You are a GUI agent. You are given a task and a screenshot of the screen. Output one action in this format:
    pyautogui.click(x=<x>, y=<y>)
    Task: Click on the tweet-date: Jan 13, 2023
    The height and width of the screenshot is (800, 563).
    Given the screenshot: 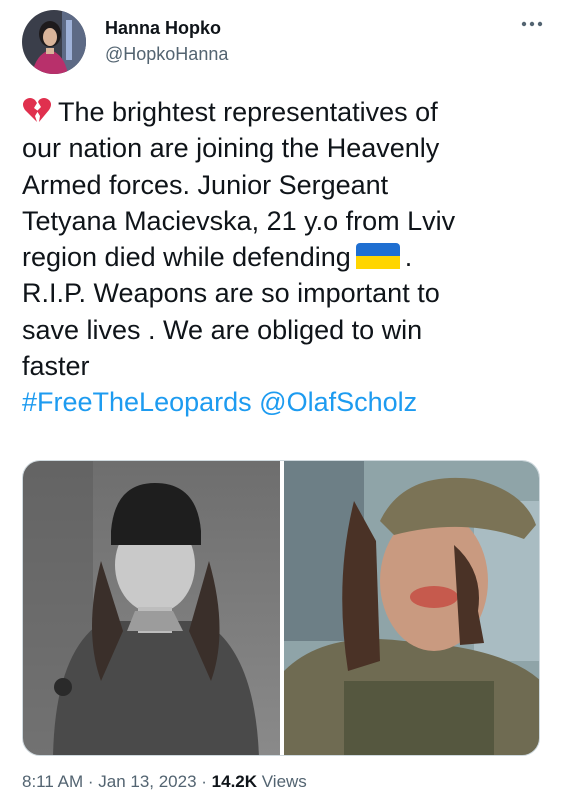 What is the action you would take?
    pyautogui.click(x=147, y=781)
    